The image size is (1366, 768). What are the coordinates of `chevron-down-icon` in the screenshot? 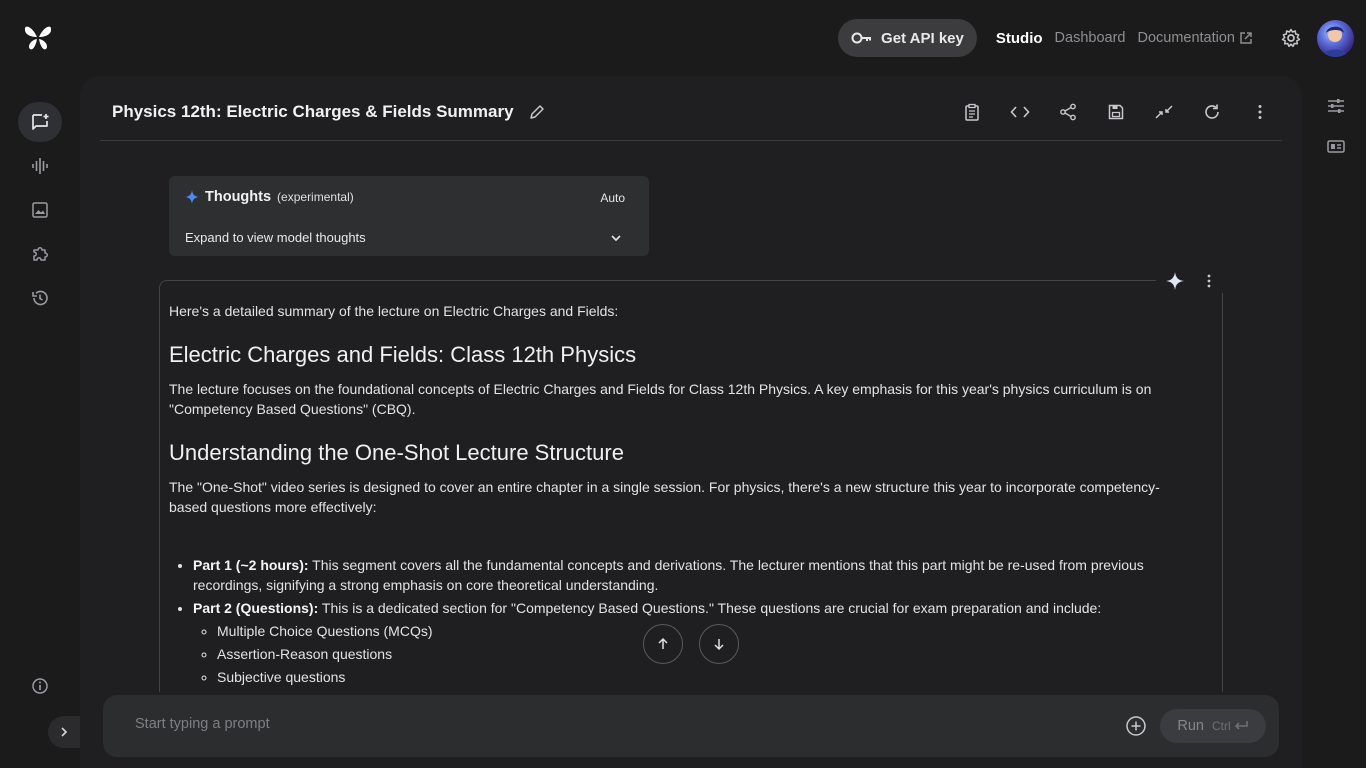 It's located at (616, 238).